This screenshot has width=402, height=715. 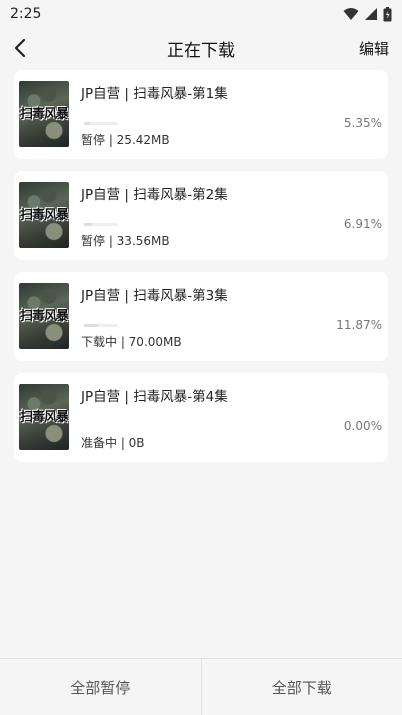 What do you see at coordinates (371, 14) in the screenshot?
I see `signal-icon` at bounding box center [371, 14].